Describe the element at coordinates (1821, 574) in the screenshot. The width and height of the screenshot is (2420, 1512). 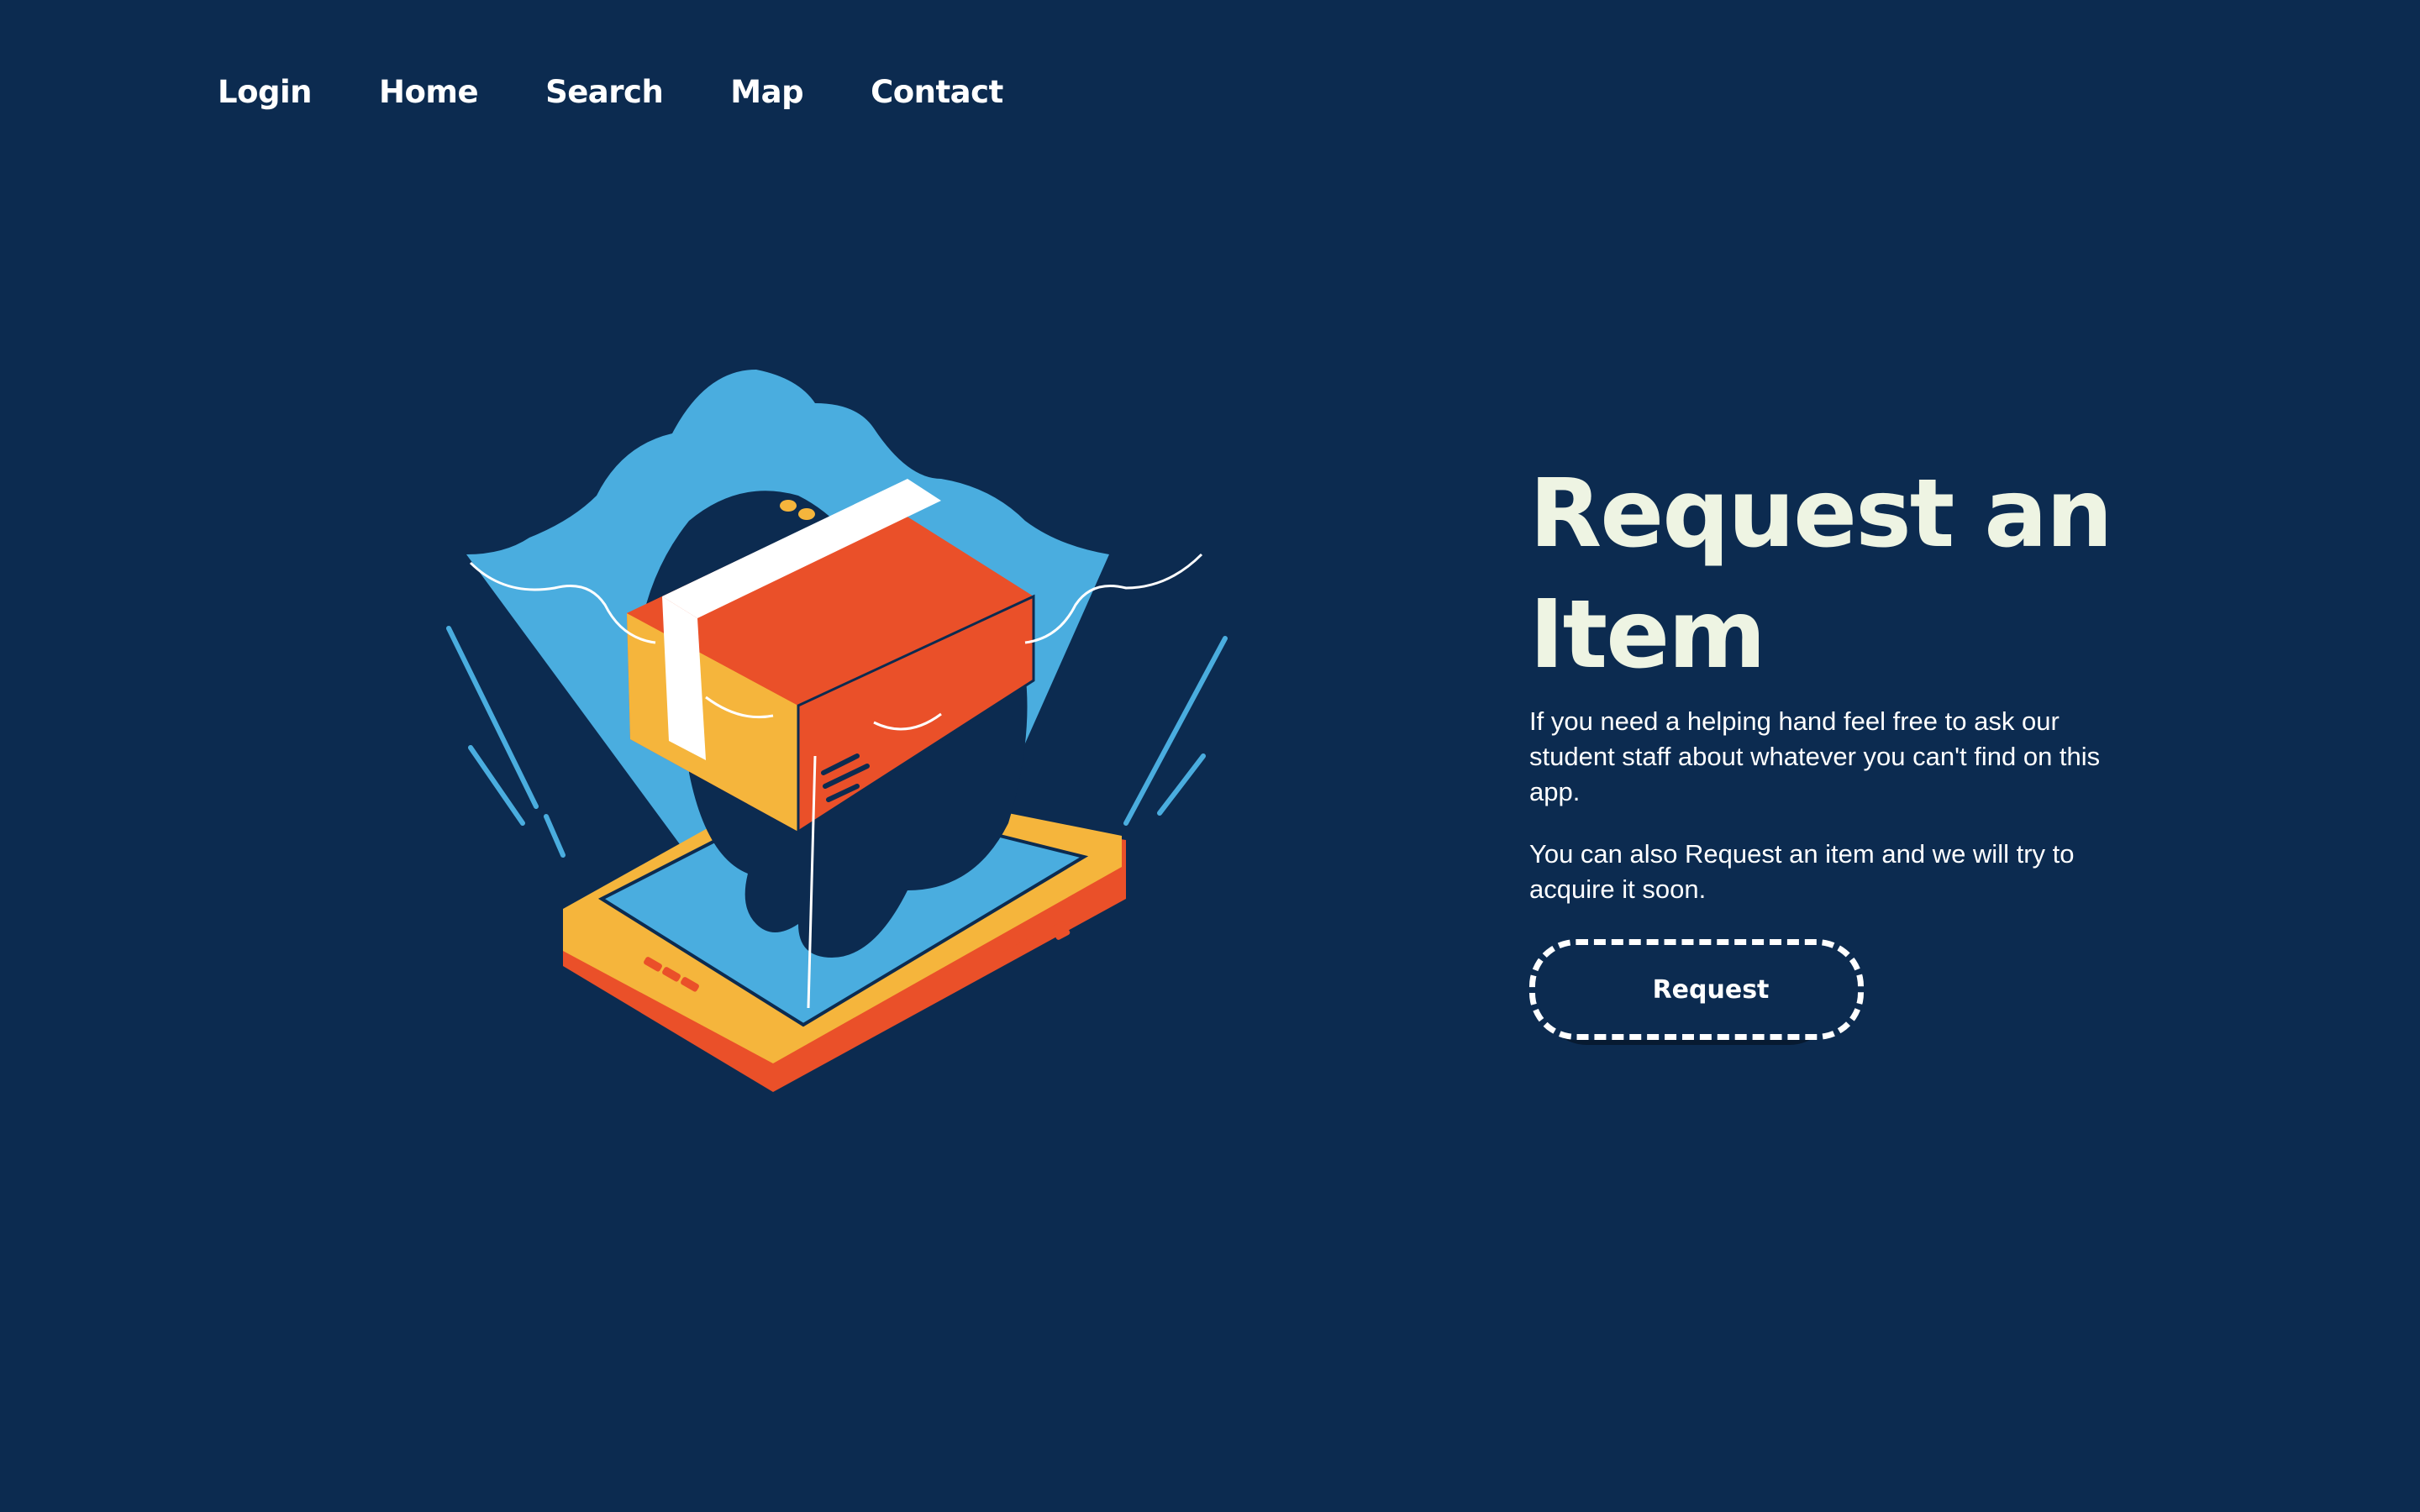
I see `page-title: Request an Item` at that location.